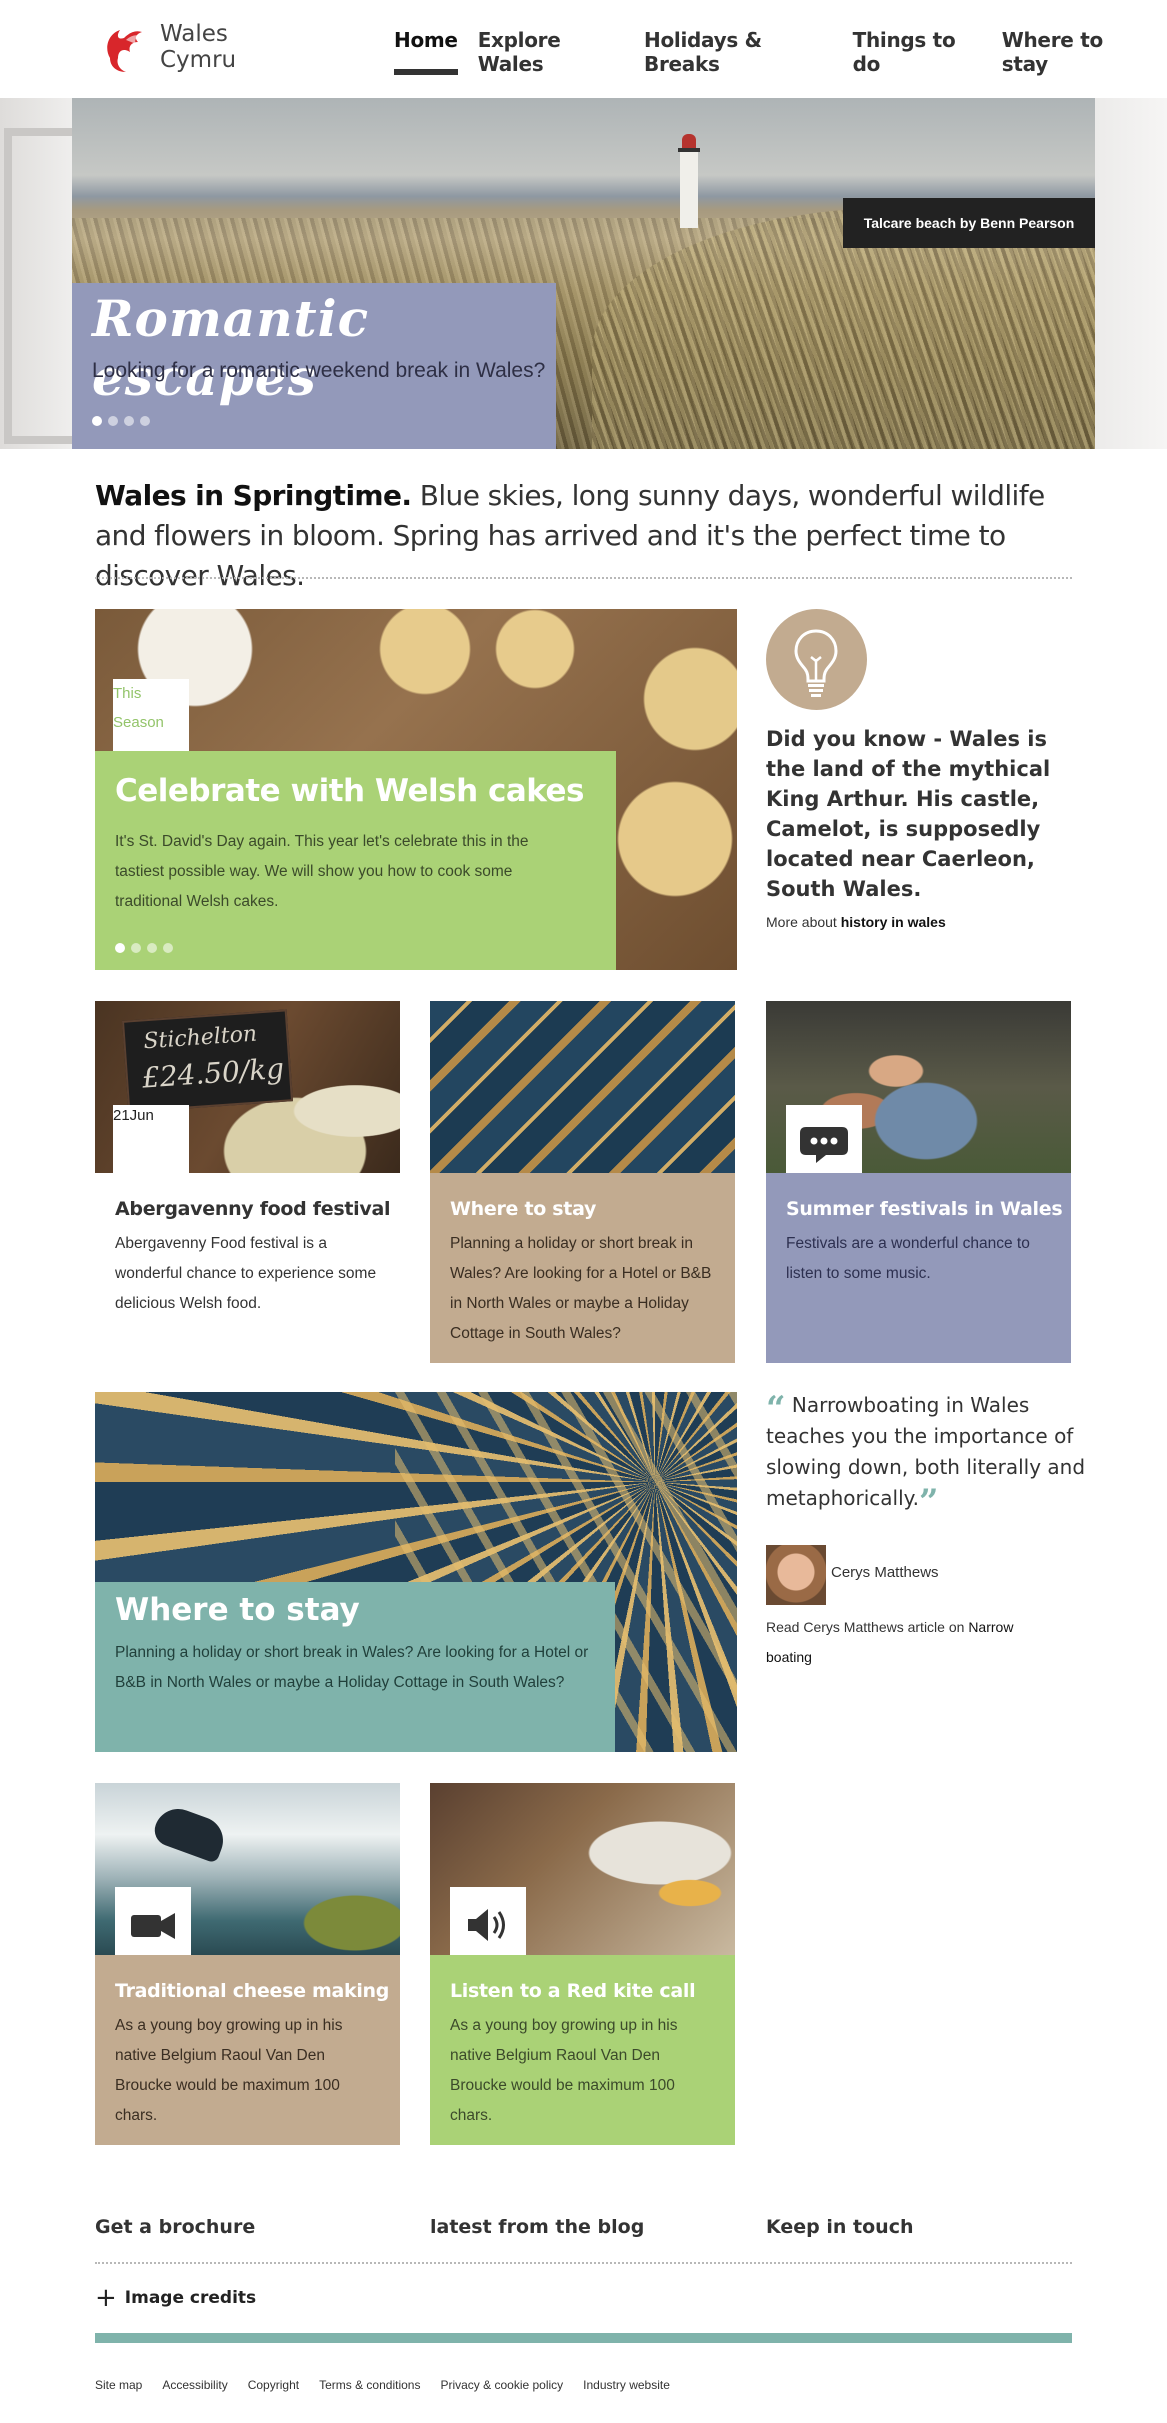 The height and width of the screenshot is (2423, 1167). I want to click on history-link-prefix: More about, so click(803, 922).